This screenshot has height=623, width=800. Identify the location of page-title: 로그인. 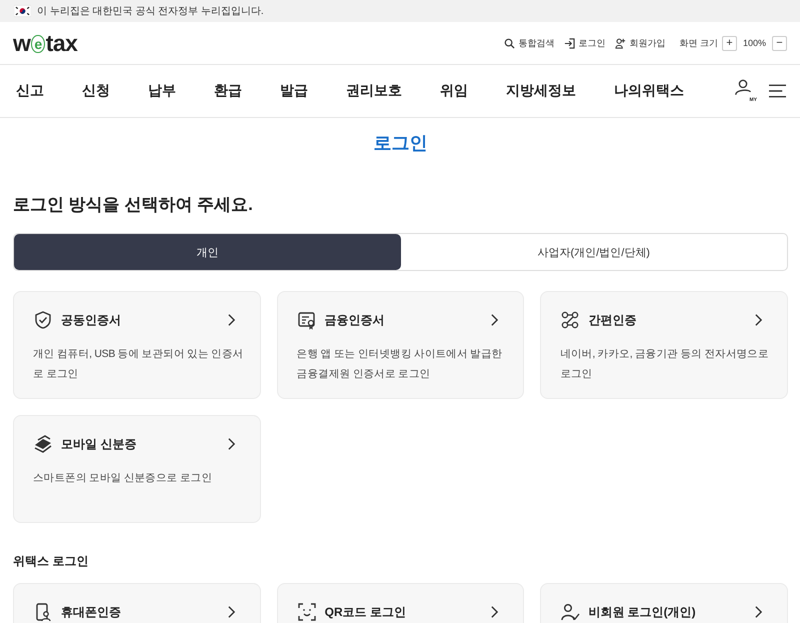
(400, 143).